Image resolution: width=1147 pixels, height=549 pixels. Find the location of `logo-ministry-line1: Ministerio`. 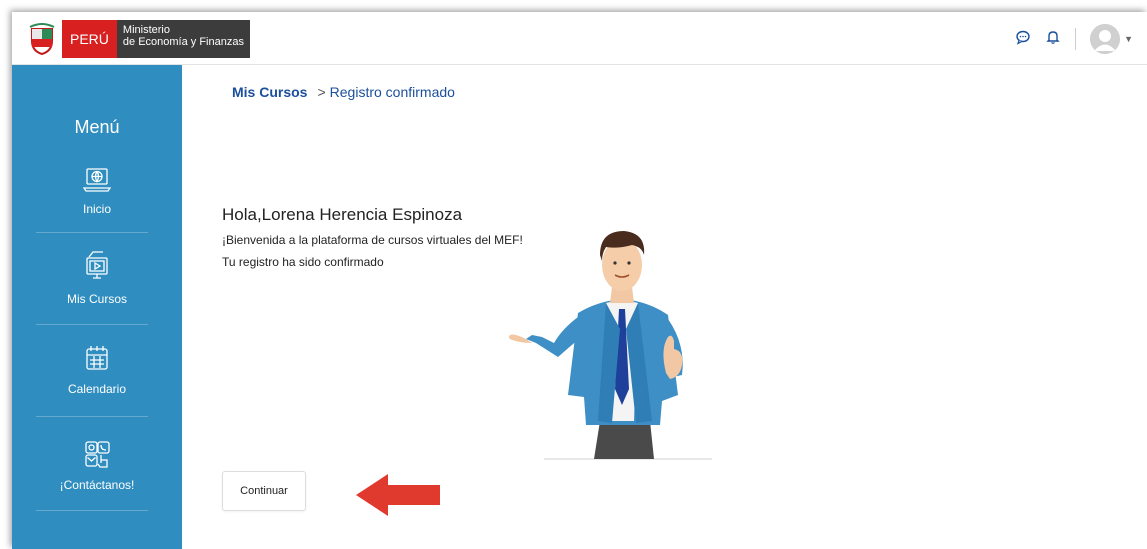

logo-ministry-line1: Ministerio is located at coordinates (146, 30).